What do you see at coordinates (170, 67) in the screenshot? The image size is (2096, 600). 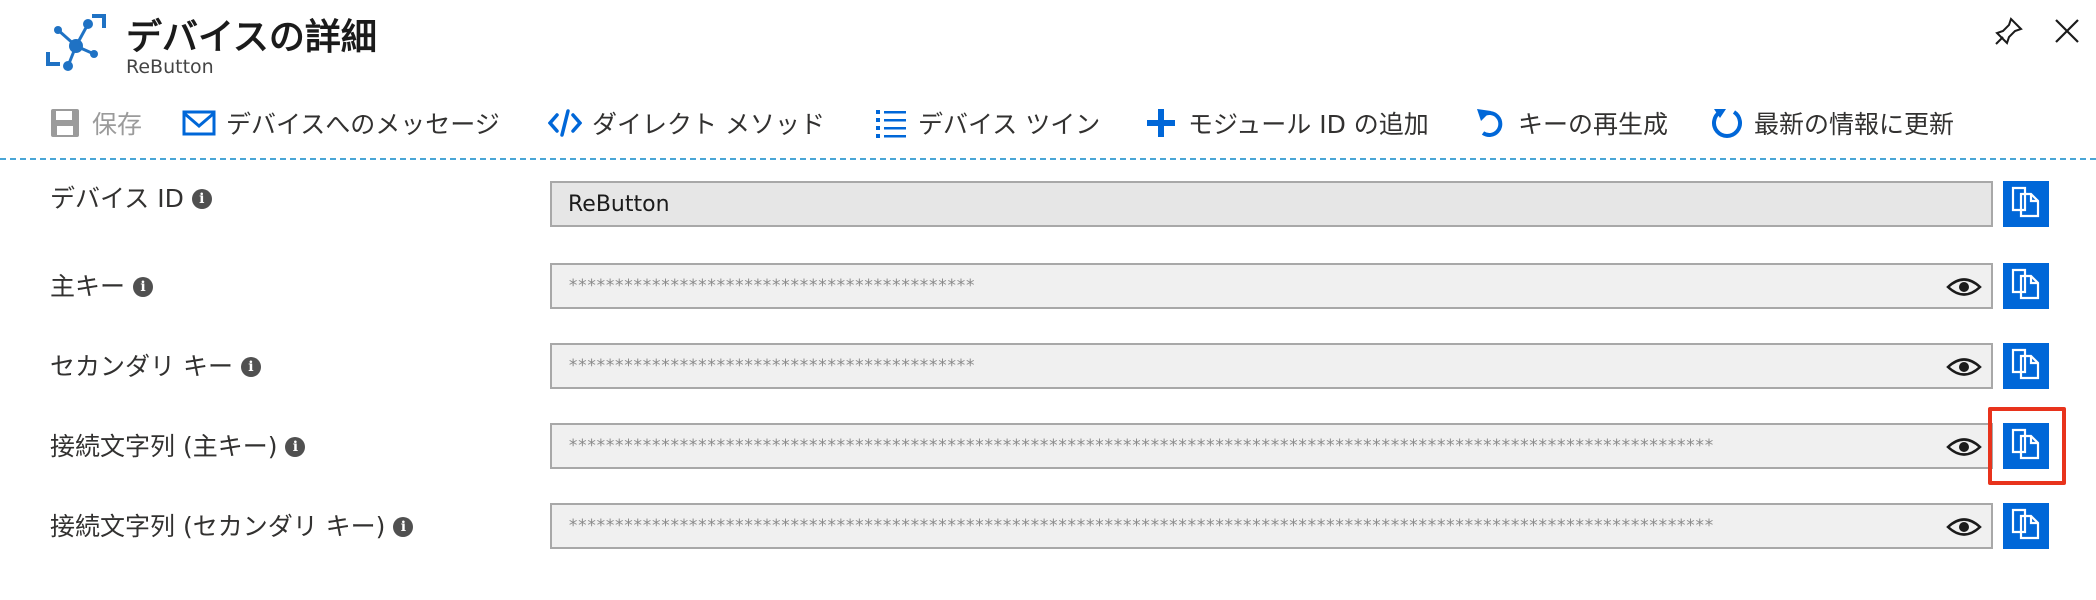 I see `page-subtitle: ReButton` at bounding box center [170, 67].